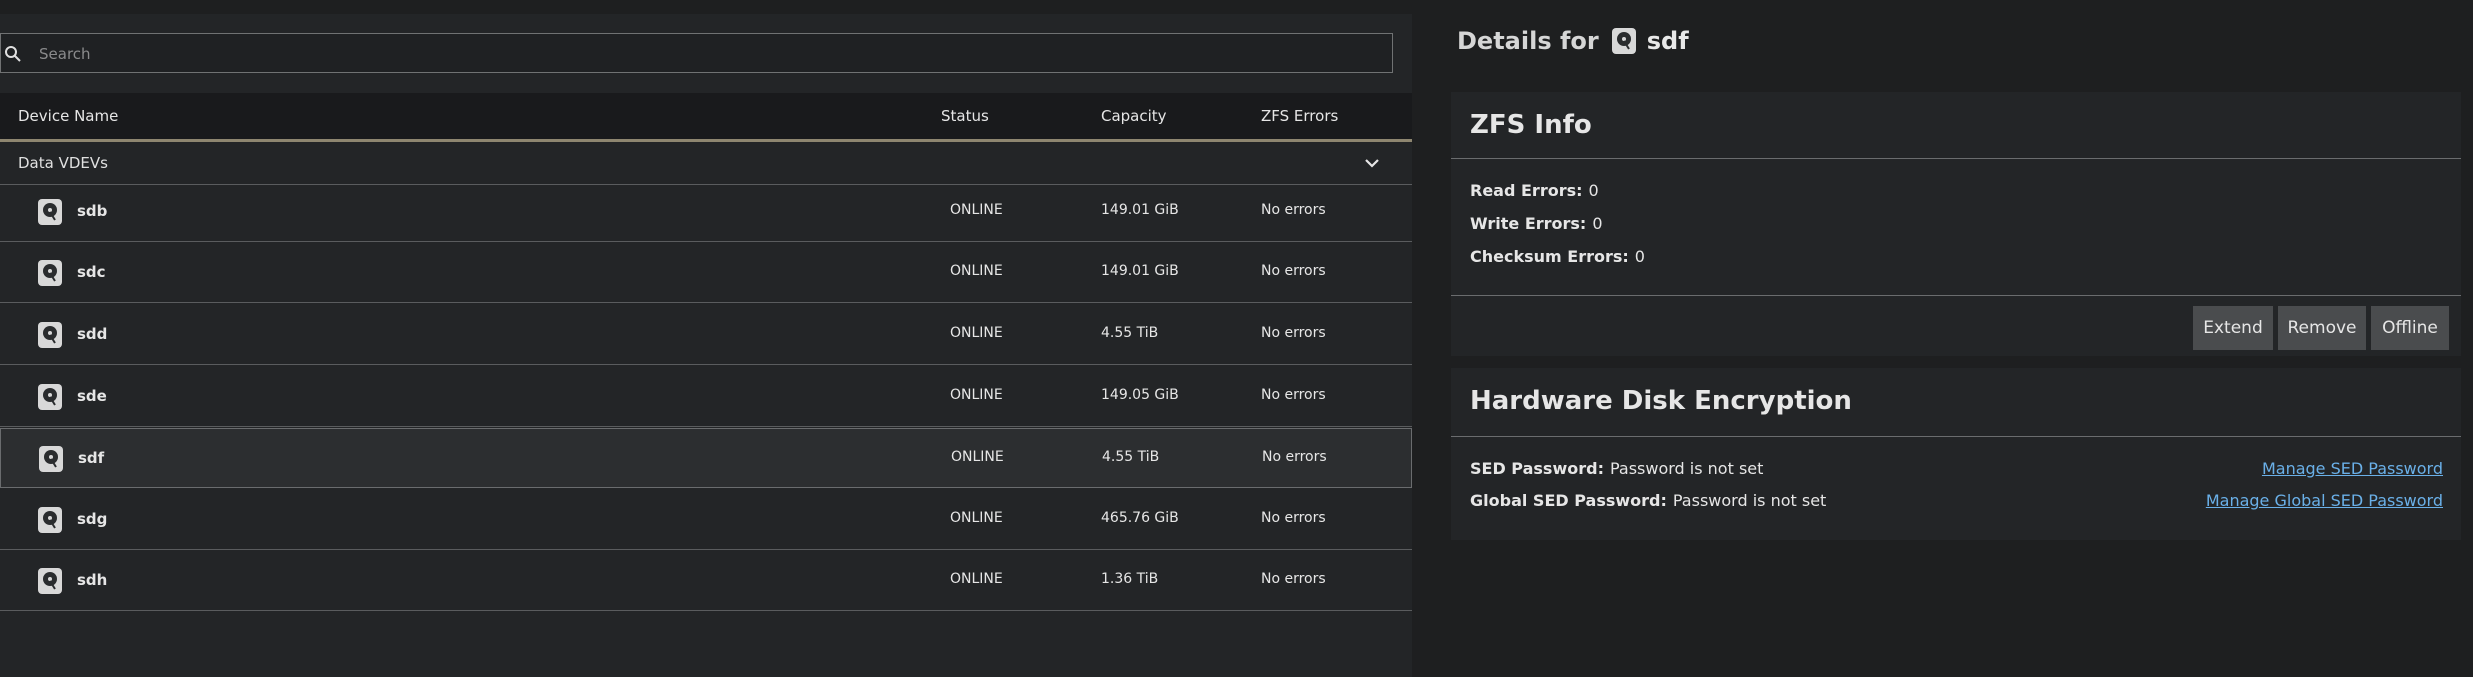 Image resolution: width=2473 pixels, height=677 pixels. What do you see at coordinates (1537, 468) in the screenshot?
I see `sed-password-label: SED Password:` at bounding box center [1537, 468].